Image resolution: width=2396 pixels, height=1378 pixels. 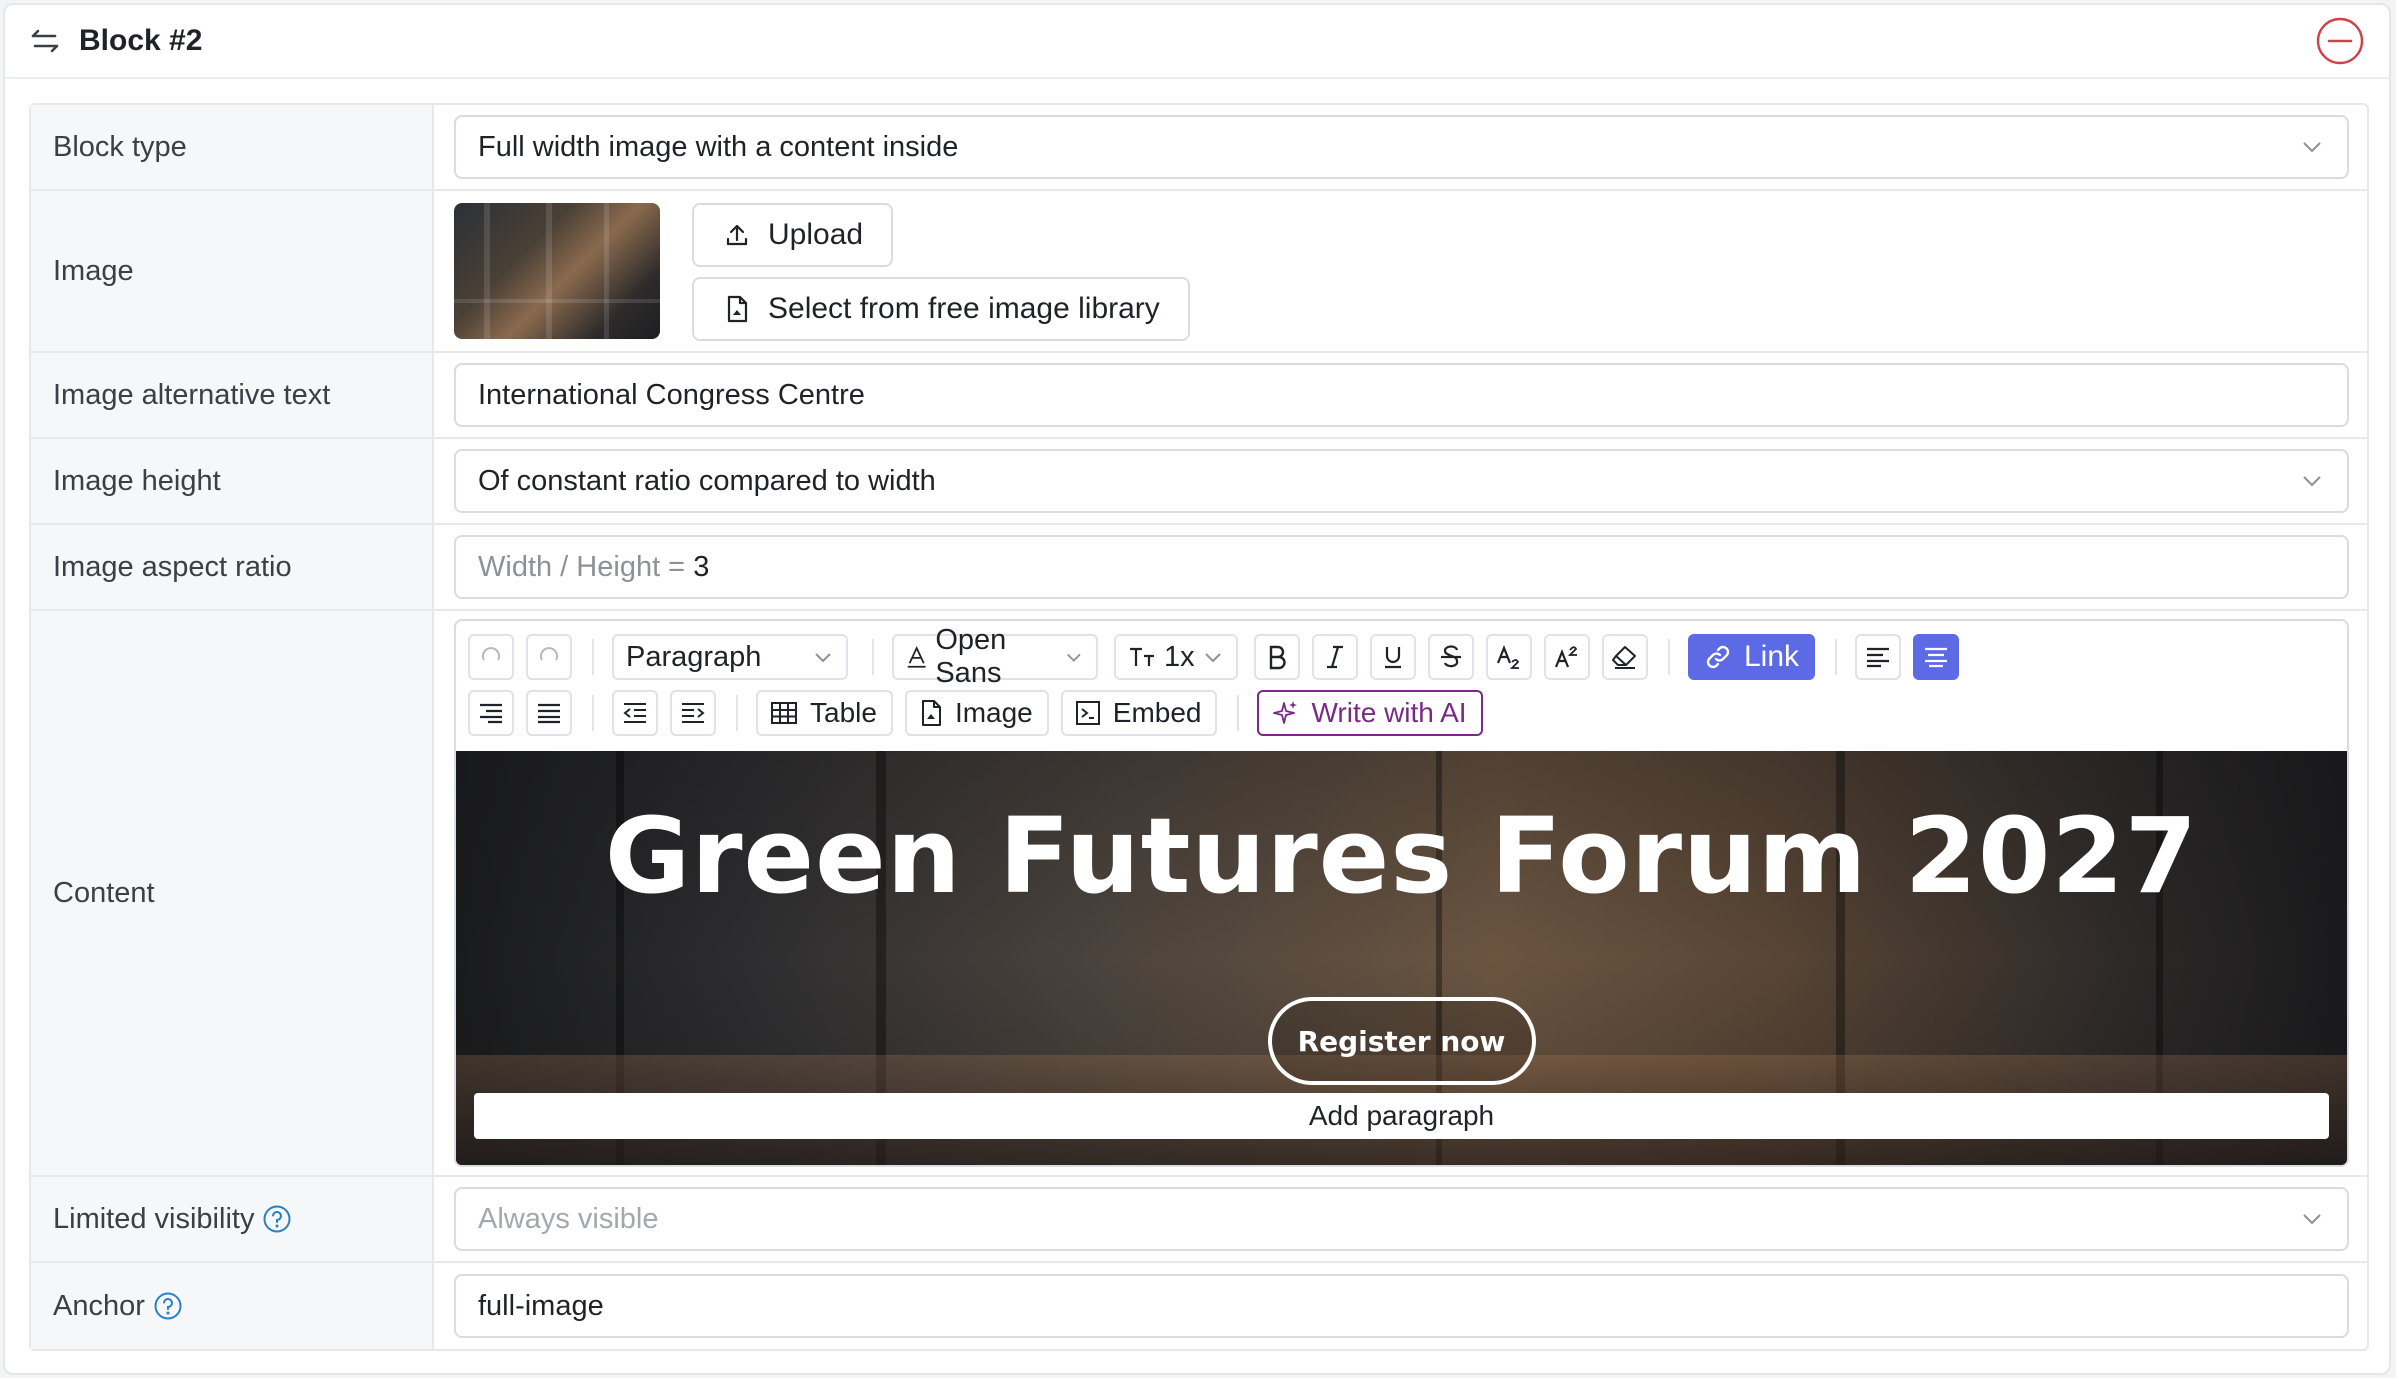 I want to click on aspect-ratio-value: 3, so click(x=701, y=566).